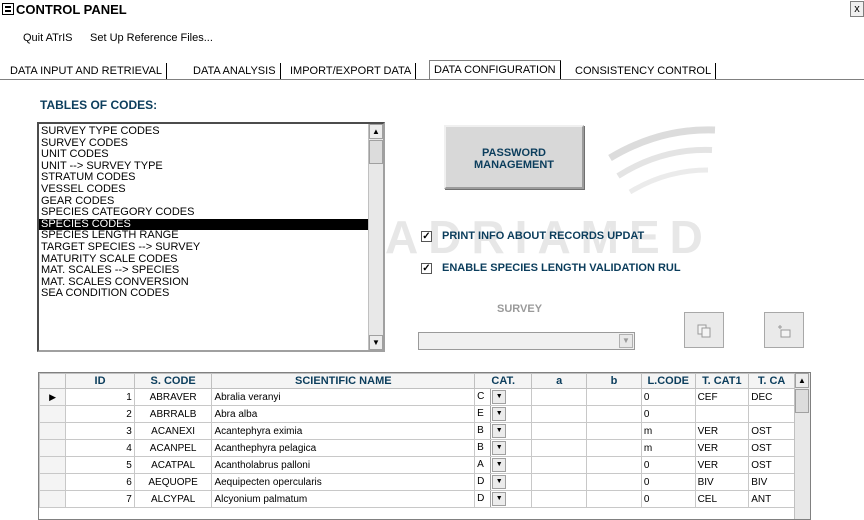 This screenshot has width=864, height=520. I want to click on cell-scode: ACATPAL, so click(173, 465).